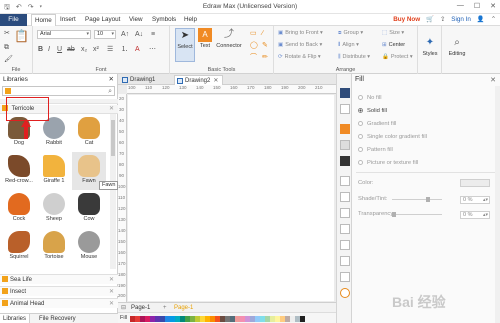 The width and height of the screenshot is (500, 323). I want to click on tab-drawing2: Drawing2 ✕, so click(199, 80).